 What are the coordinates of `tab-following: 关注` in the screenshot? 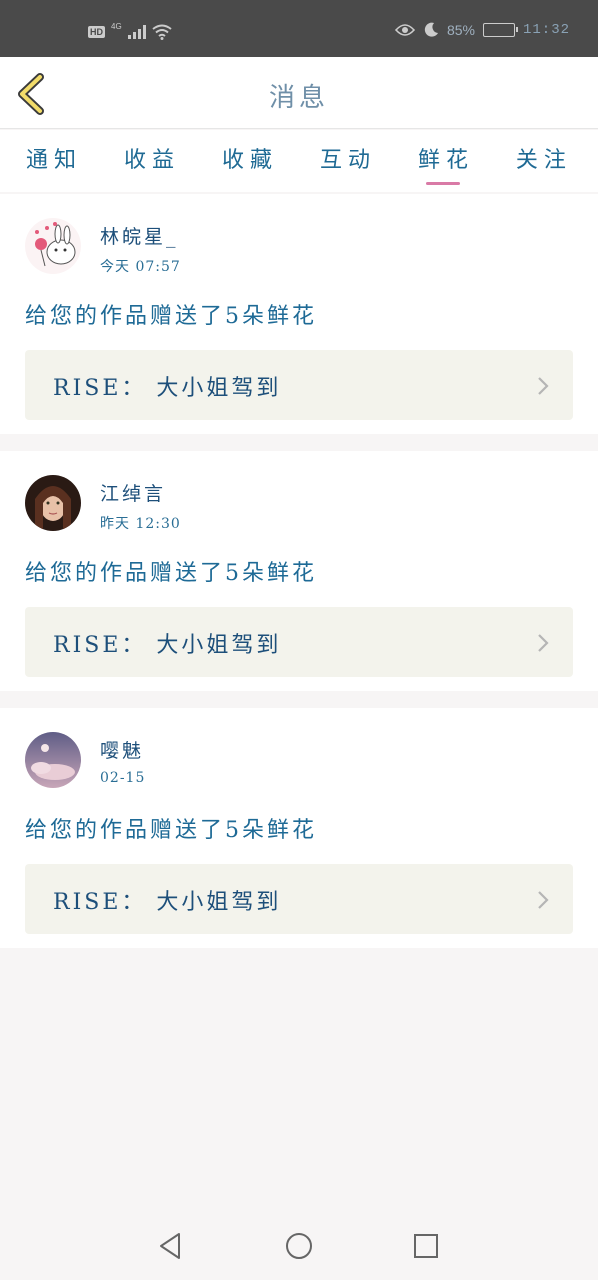 It's located at (544, 161).